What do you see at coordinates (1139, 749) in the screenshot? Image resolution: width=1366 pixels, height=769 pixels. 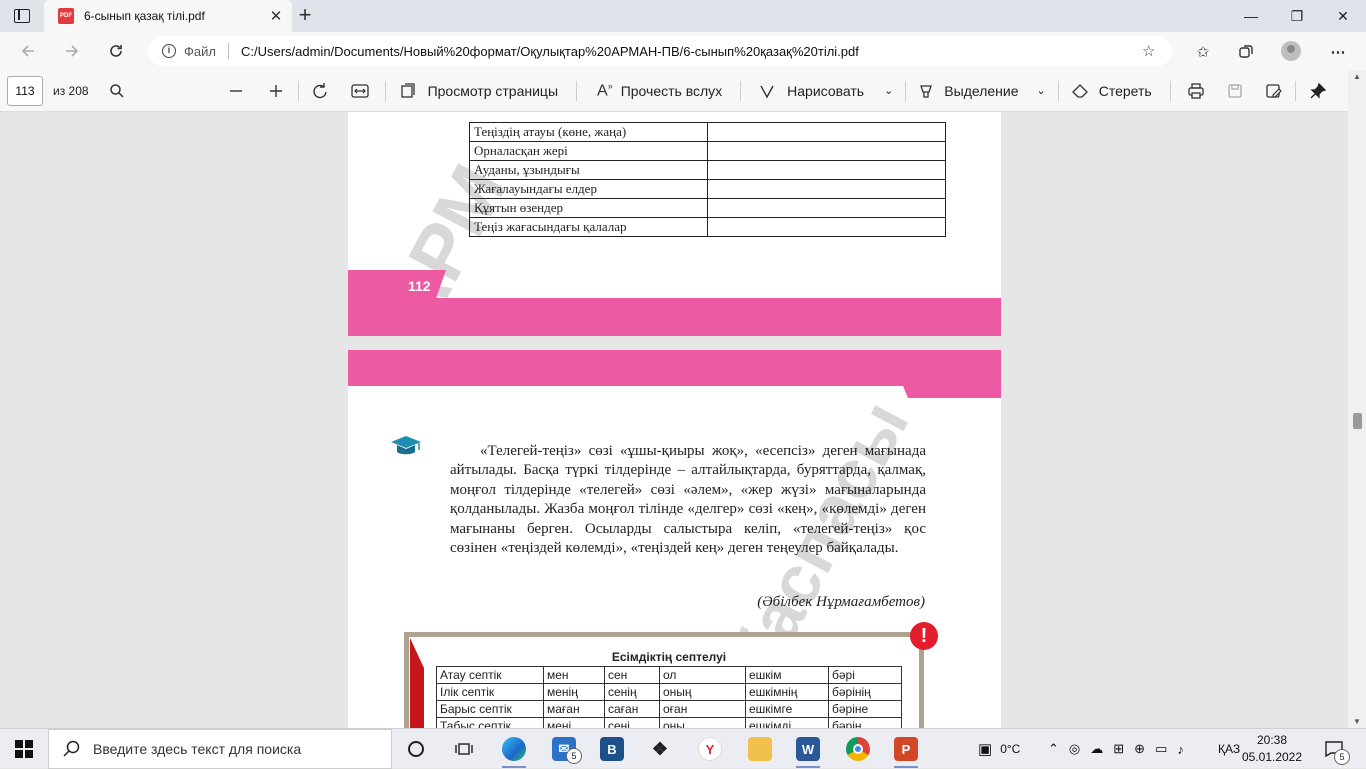 I see `globe-icon: ⊕` at bounding box center [1139, 749].